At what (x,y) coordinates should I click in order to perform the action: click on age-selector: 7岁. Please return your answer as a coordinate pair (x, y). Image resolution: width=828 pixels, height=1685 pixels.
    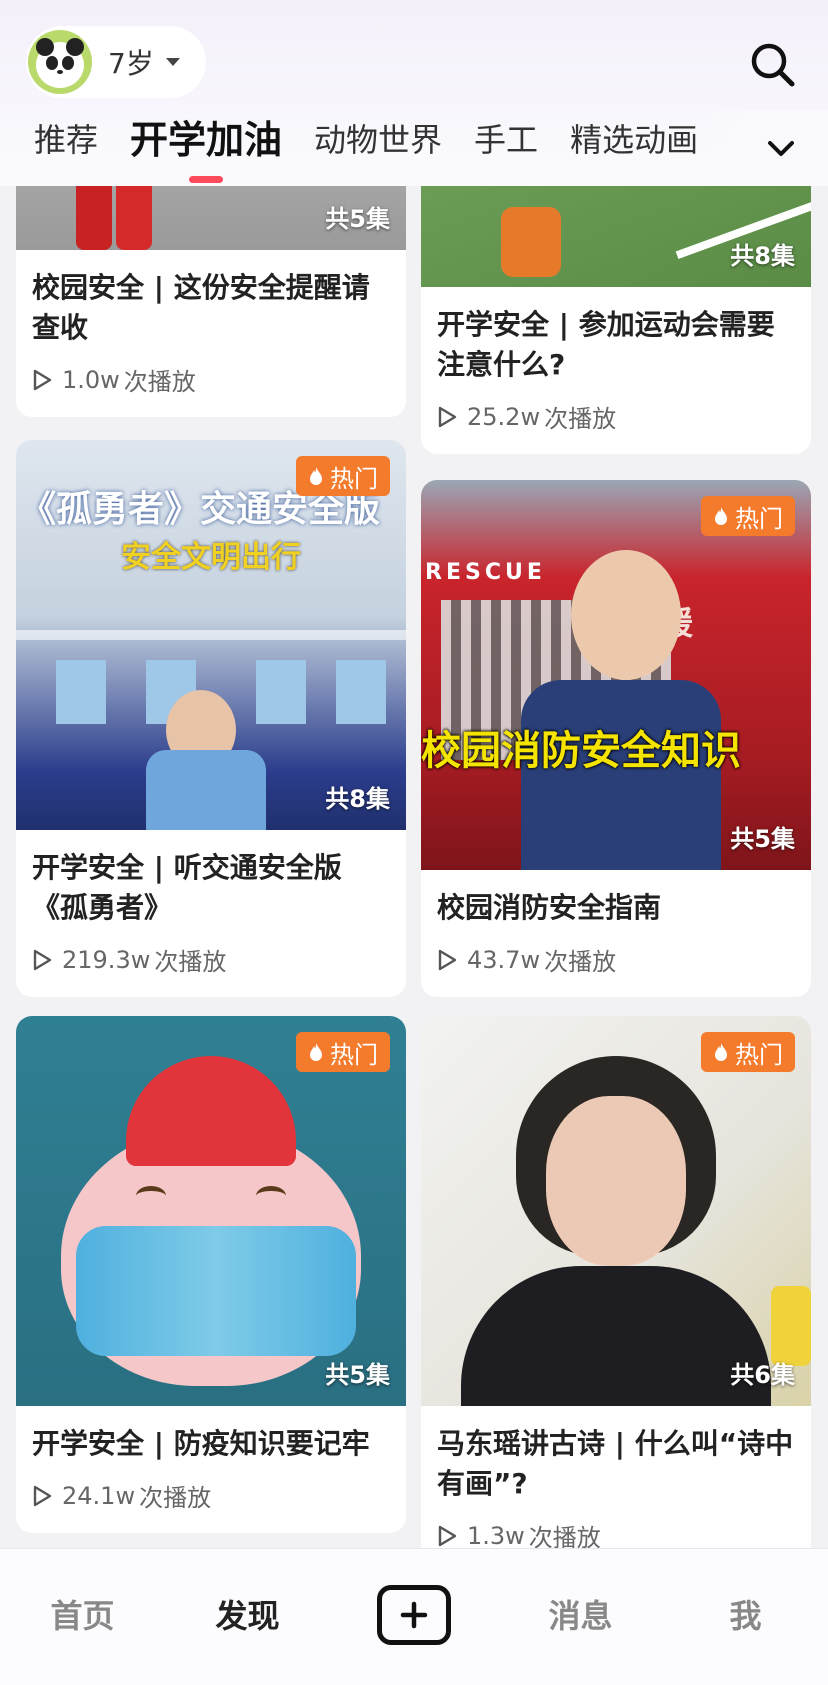
    Looking at the image, I should click on (116, 62).